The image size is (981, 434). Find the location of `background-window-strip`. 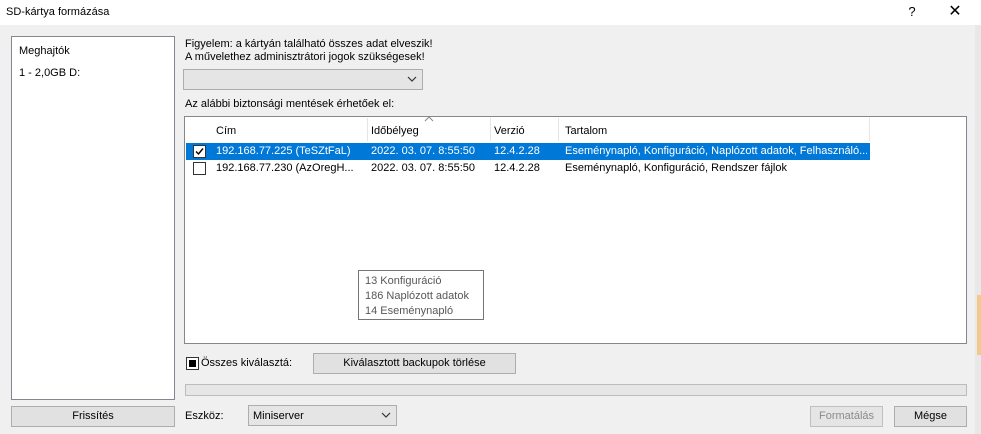

background-window-strip is located at coordinates (979, 325).